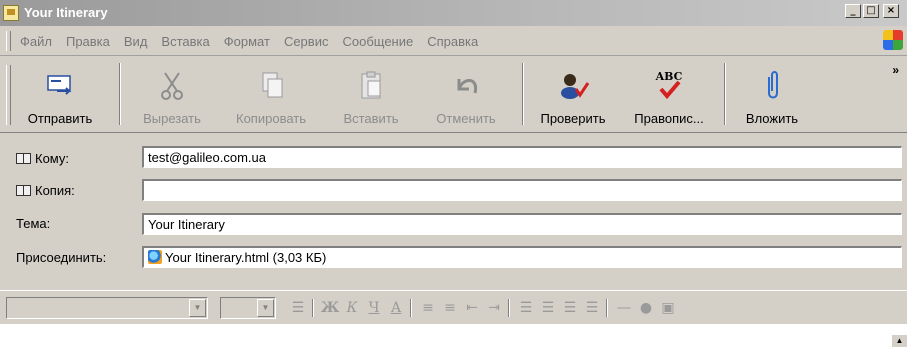 The height and width of the screenshot is (347, 907). I want to click on cut-button: Вырезать, so click(172, 95).